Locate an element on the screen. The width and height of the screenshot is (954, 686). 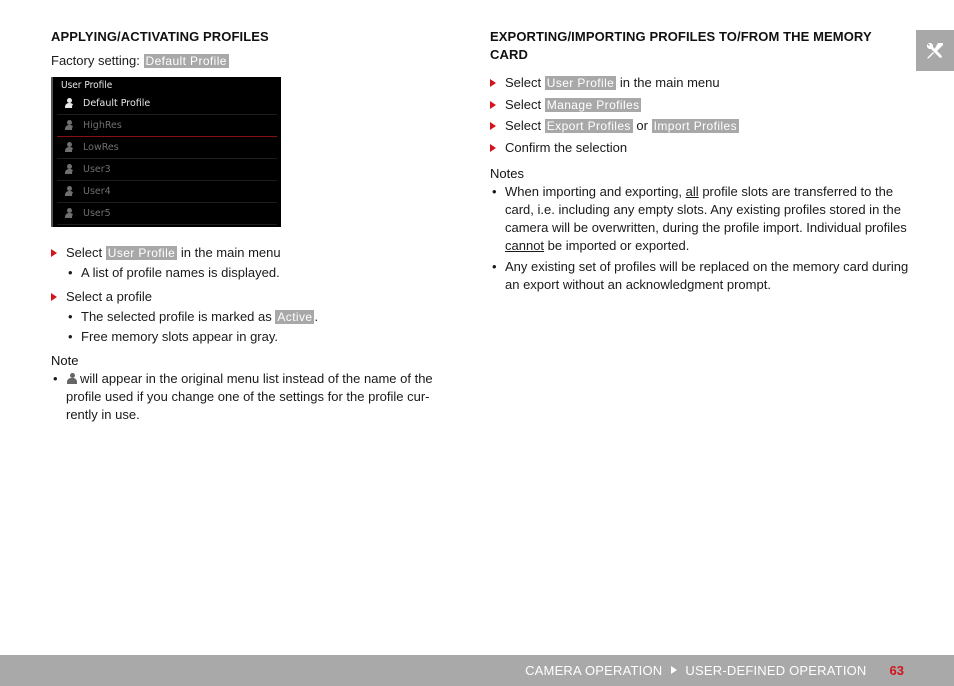
page-number: 63 is located at coordinates (896, 670).